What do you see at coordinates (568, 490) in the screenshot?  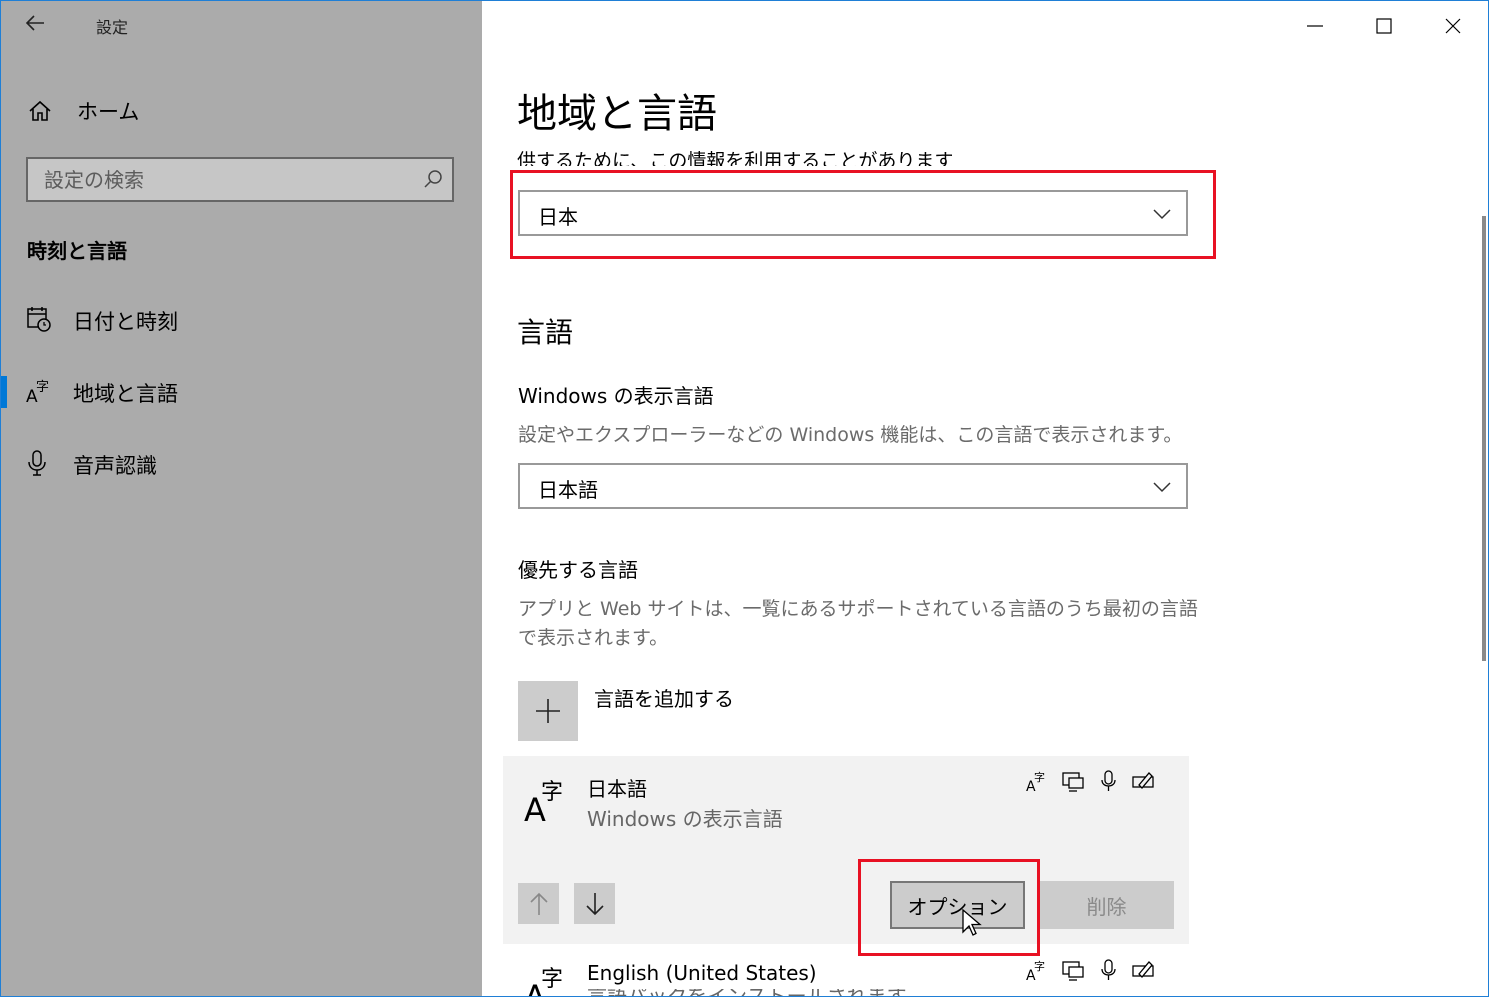 I see `display-language-value: 日本語` at bounding box center [568, 490].